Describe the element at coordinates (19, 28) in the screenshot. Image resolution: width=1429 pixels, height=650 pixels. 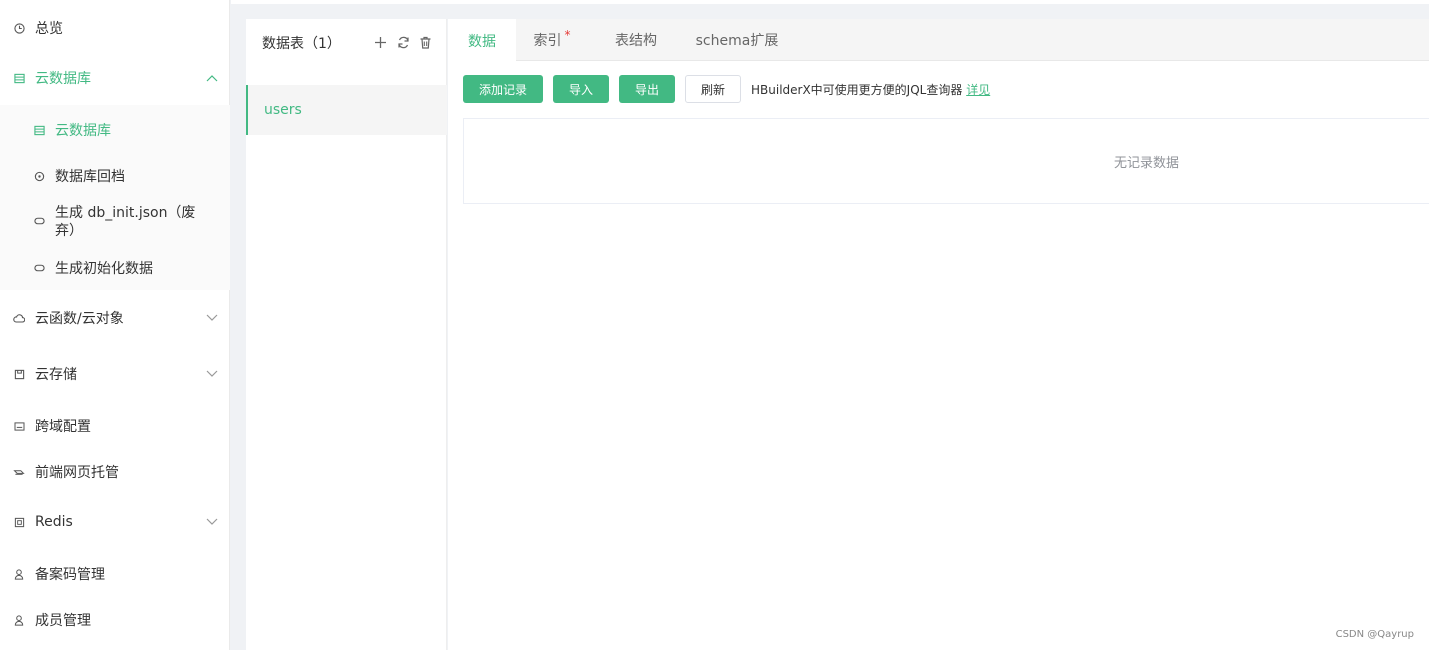
I see `clock-icon` at that location.